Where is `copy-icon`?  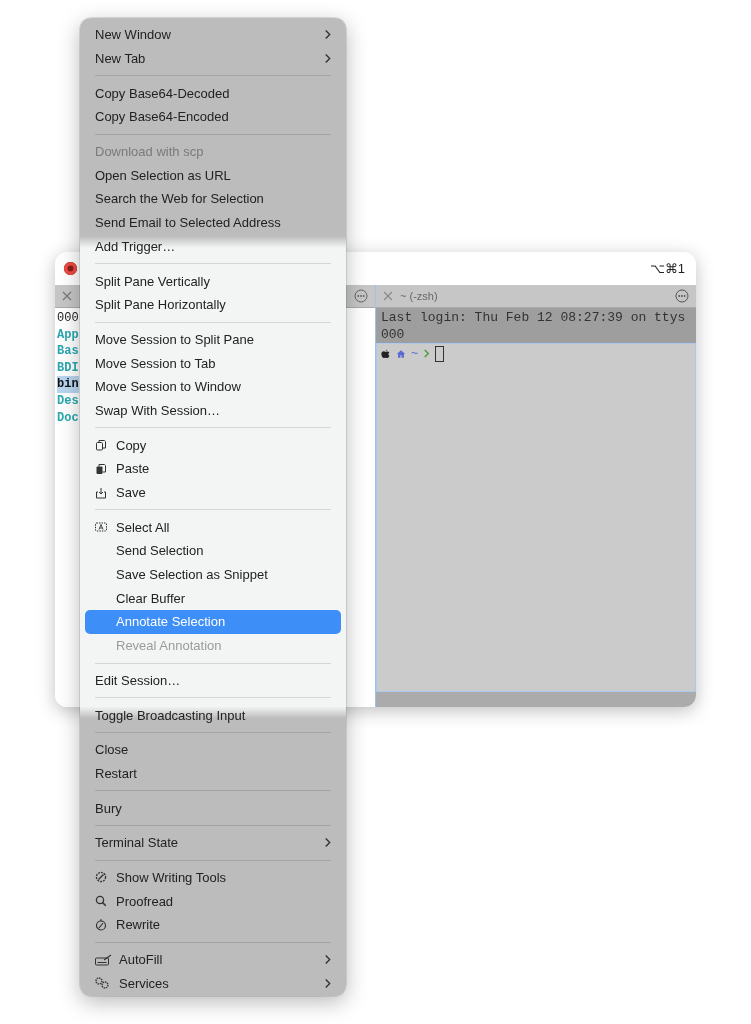 copy-icon is located at coordinates (101, 445).